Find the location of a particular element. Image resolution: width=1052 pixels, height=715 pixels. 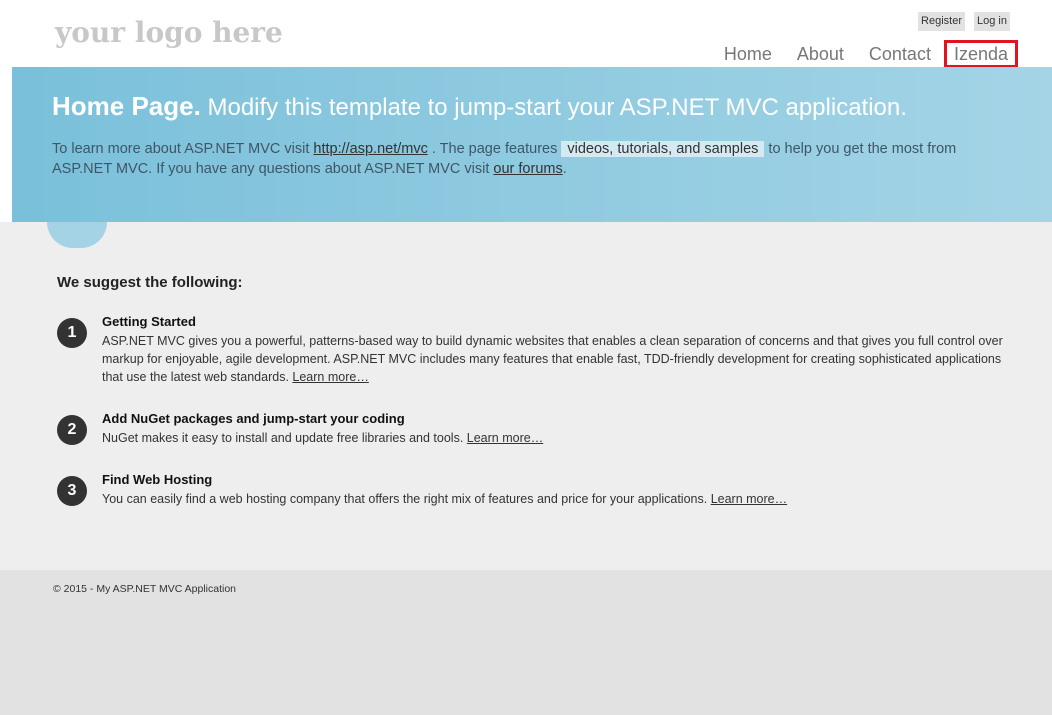

nav-home: Home is located at coordinates (748, 54).